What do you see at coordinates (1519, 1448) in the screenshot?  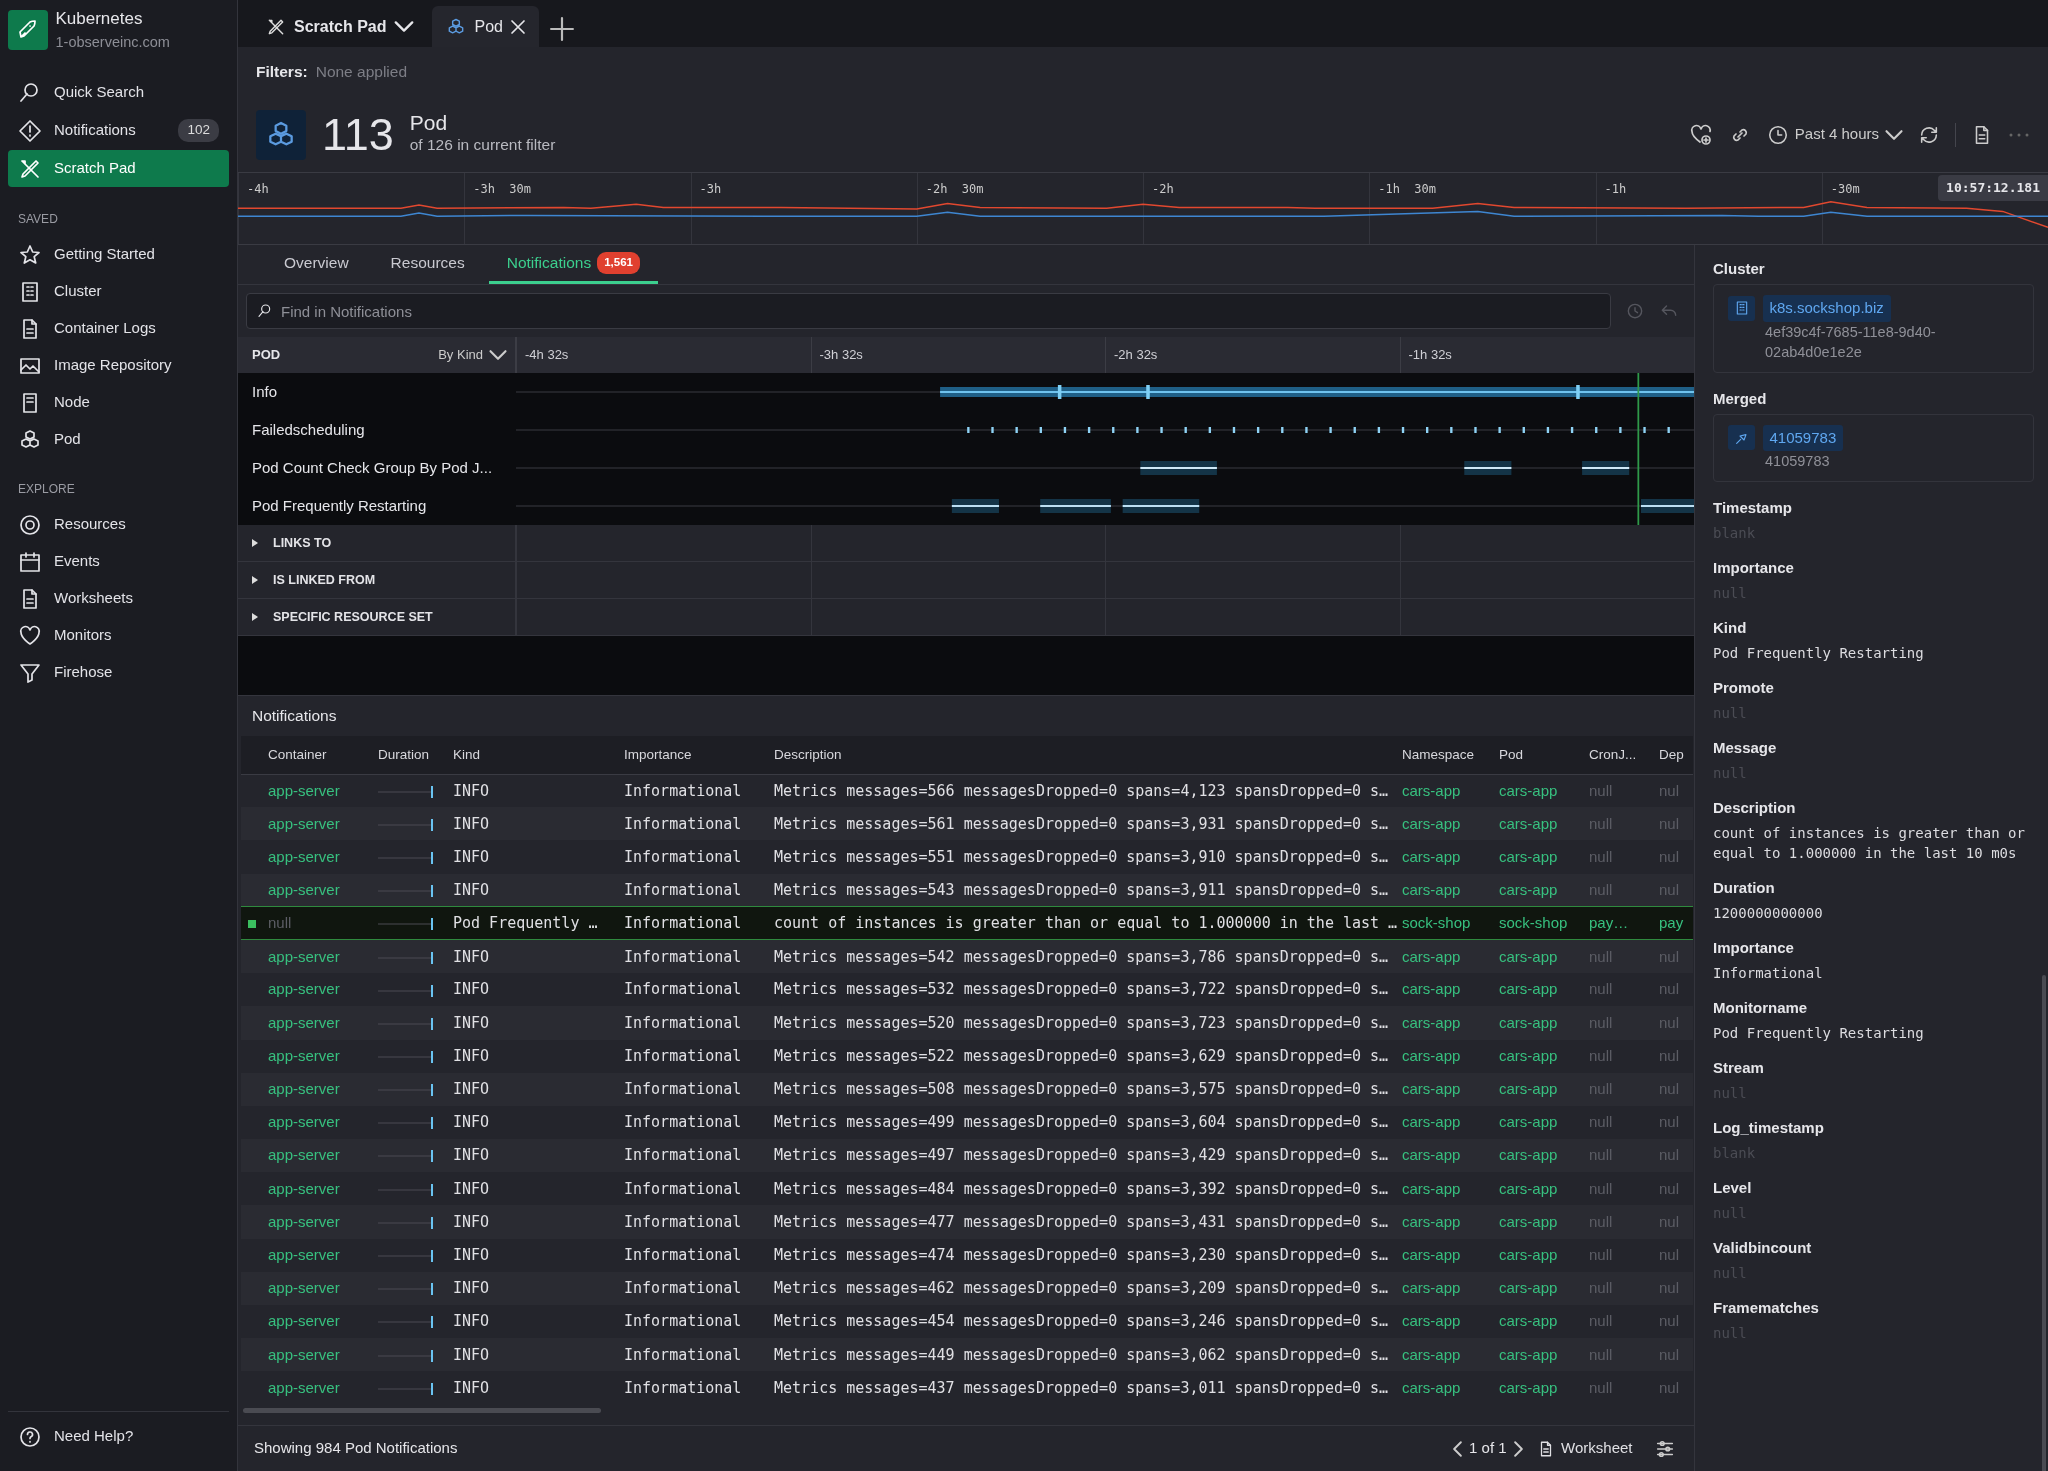 I see `next-page-button` at bounding box center [1519, 1448].